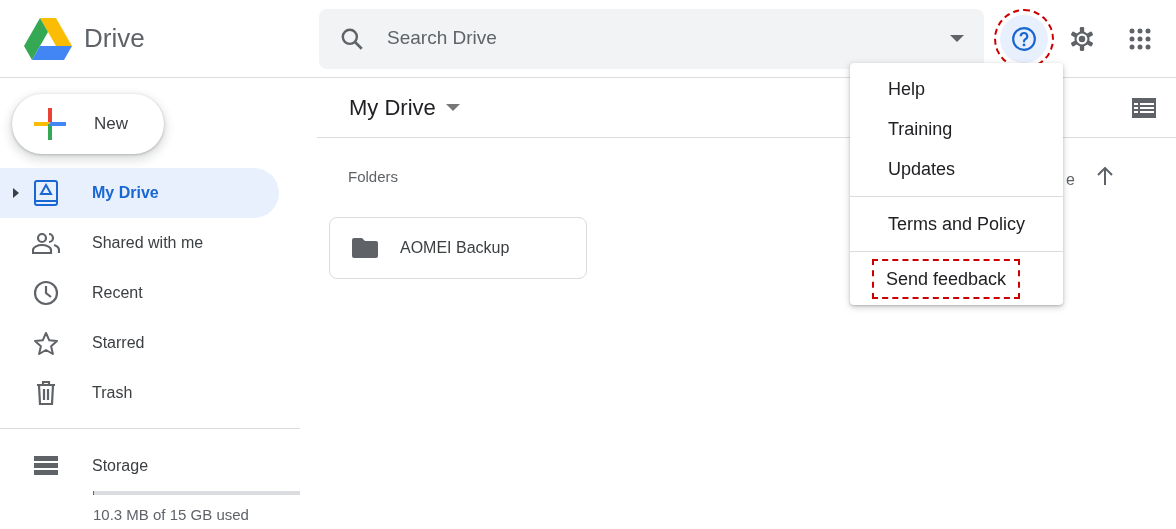  What do you see at coordinates (139, 243) in the screenshot?
I see `sidebar-item: Shared with me` at bounding box center [139, 243].